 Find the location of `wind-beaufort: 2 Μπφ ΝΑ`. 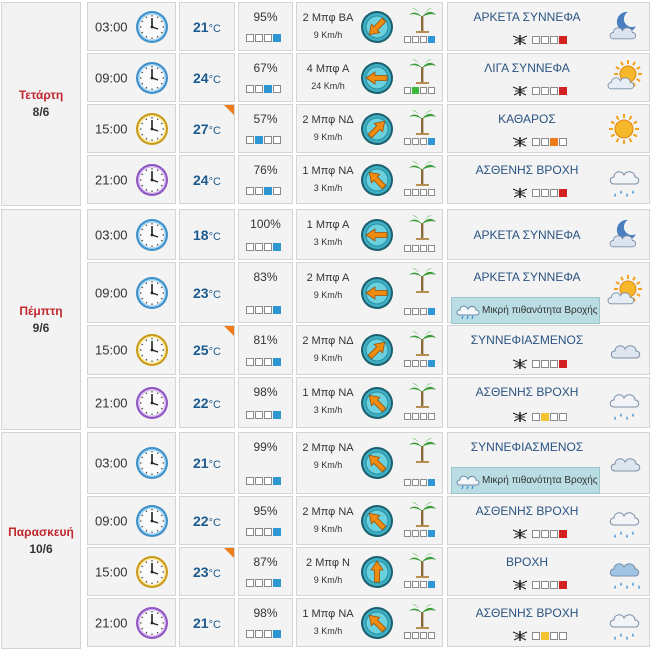

wind-beaufort: 2 Μπφ ΝΑ is located at coordinates (328, 448).